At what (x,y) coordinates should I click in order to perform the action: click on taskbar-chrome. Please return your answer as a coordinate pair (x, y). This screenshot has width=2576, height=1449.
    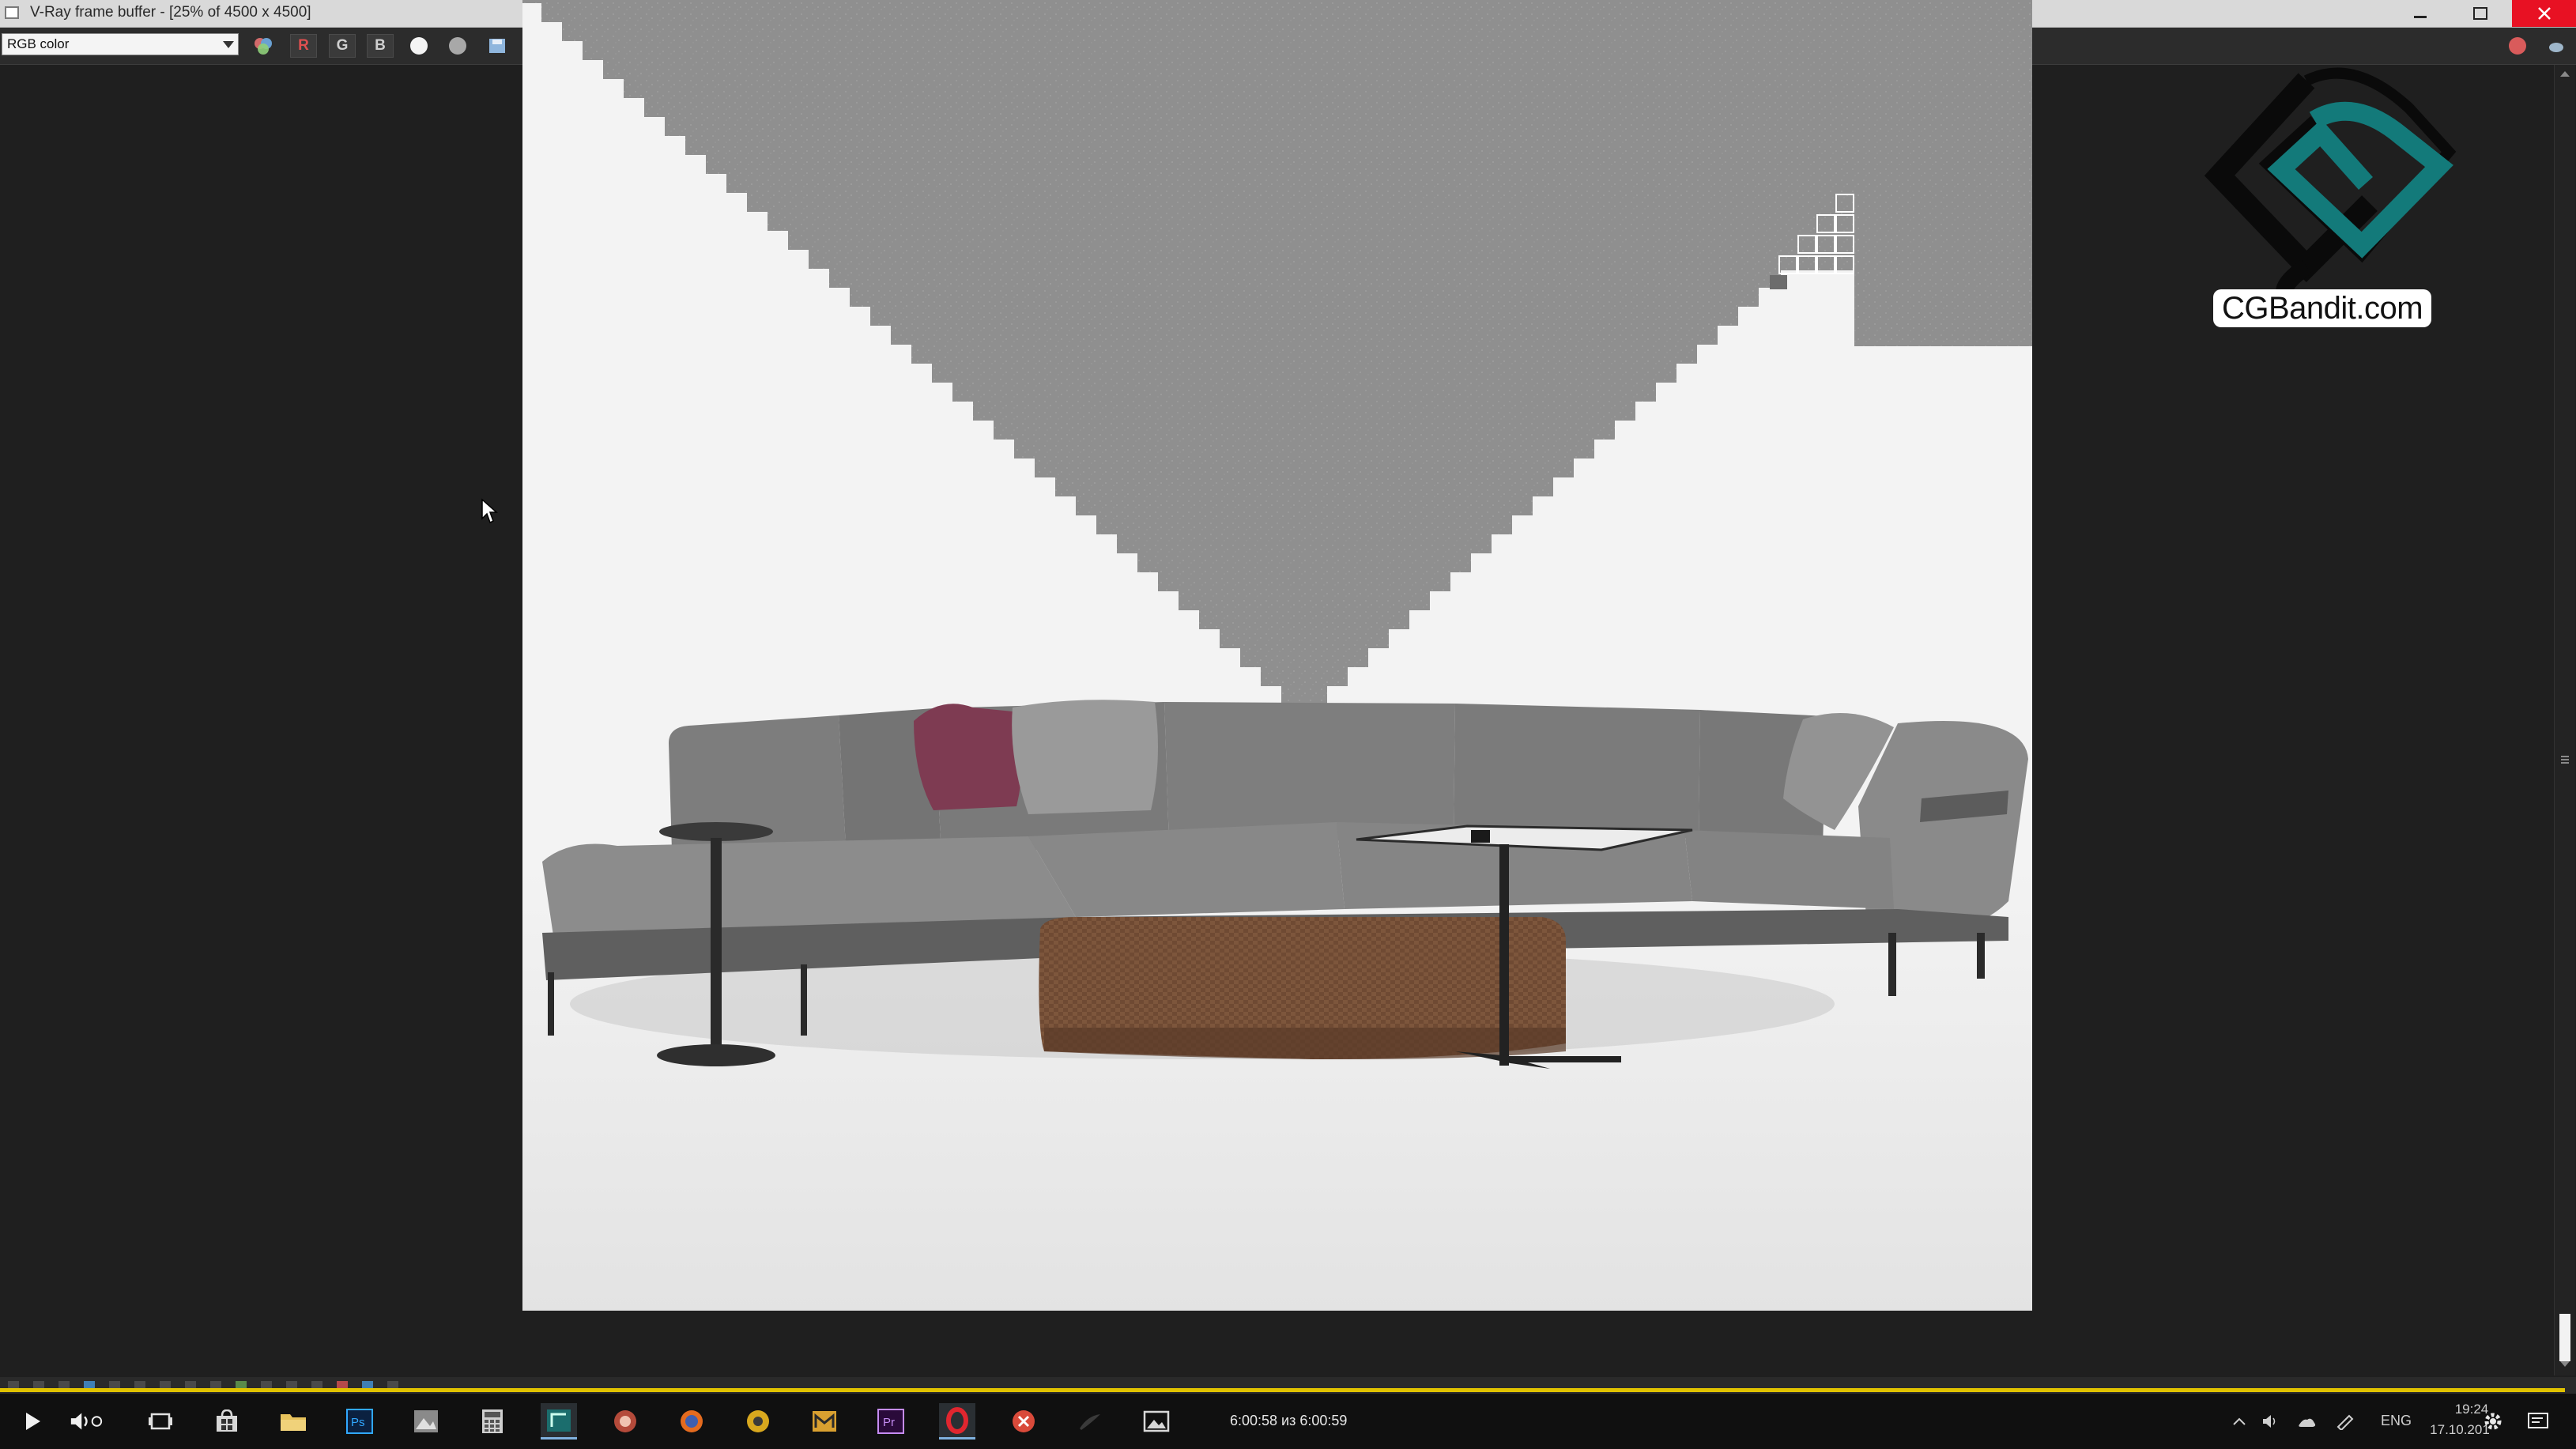
    Looking at the image, I should click on (758, 1421).